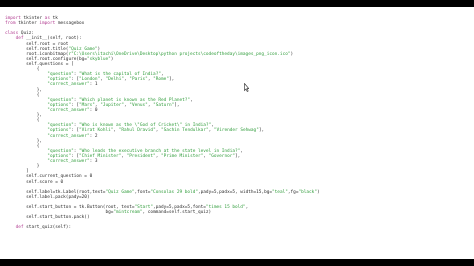 This screenshot has width=474, height=266. What do you see at coordinates (128, 213) in the screenshot?
I see `code-token: "mintcream"` at bounding box center [128, 213].